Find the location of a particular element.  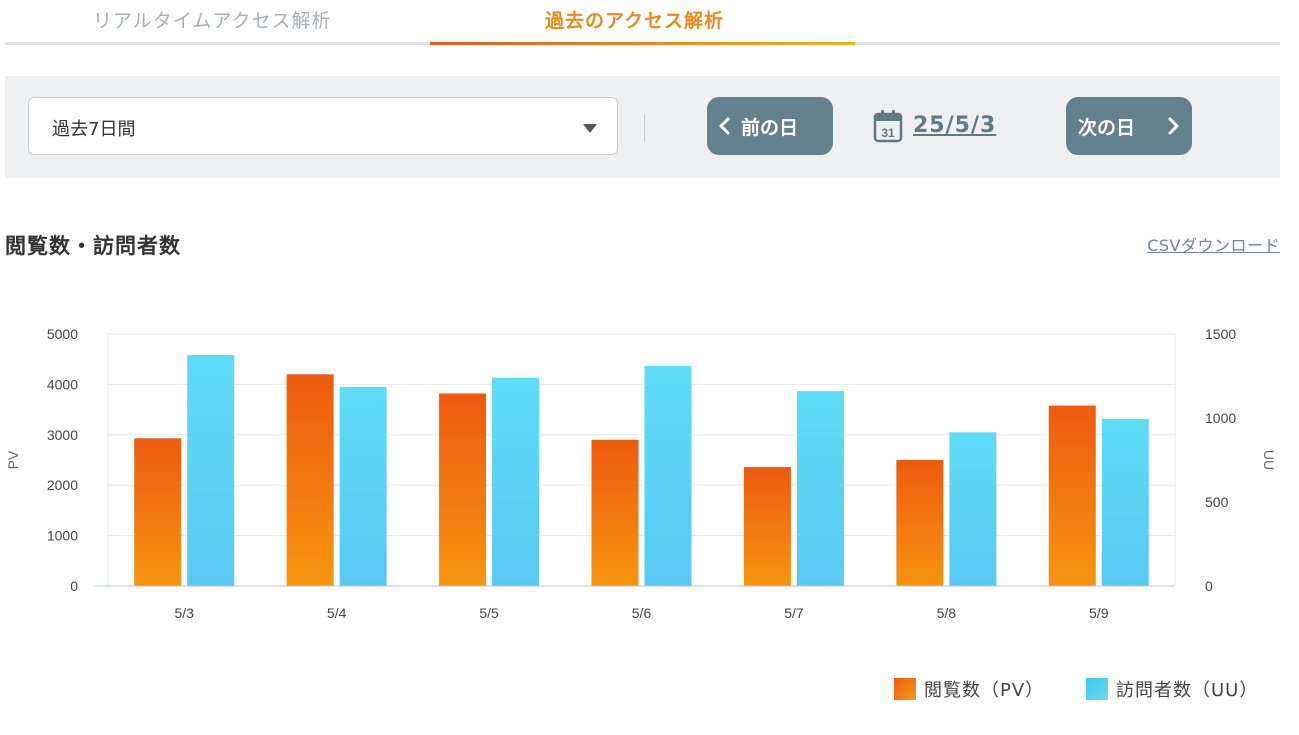

period-select: 過去7日間 is located at coordinates (323, 126).